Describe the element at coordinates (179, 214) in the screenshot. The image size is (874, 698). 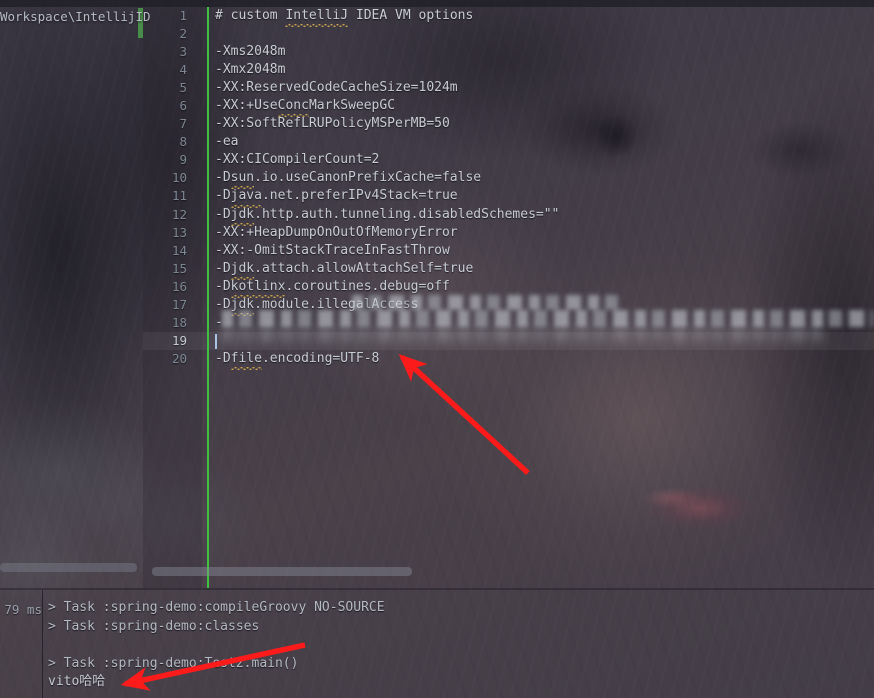
I see `line-number: 12` at that location.